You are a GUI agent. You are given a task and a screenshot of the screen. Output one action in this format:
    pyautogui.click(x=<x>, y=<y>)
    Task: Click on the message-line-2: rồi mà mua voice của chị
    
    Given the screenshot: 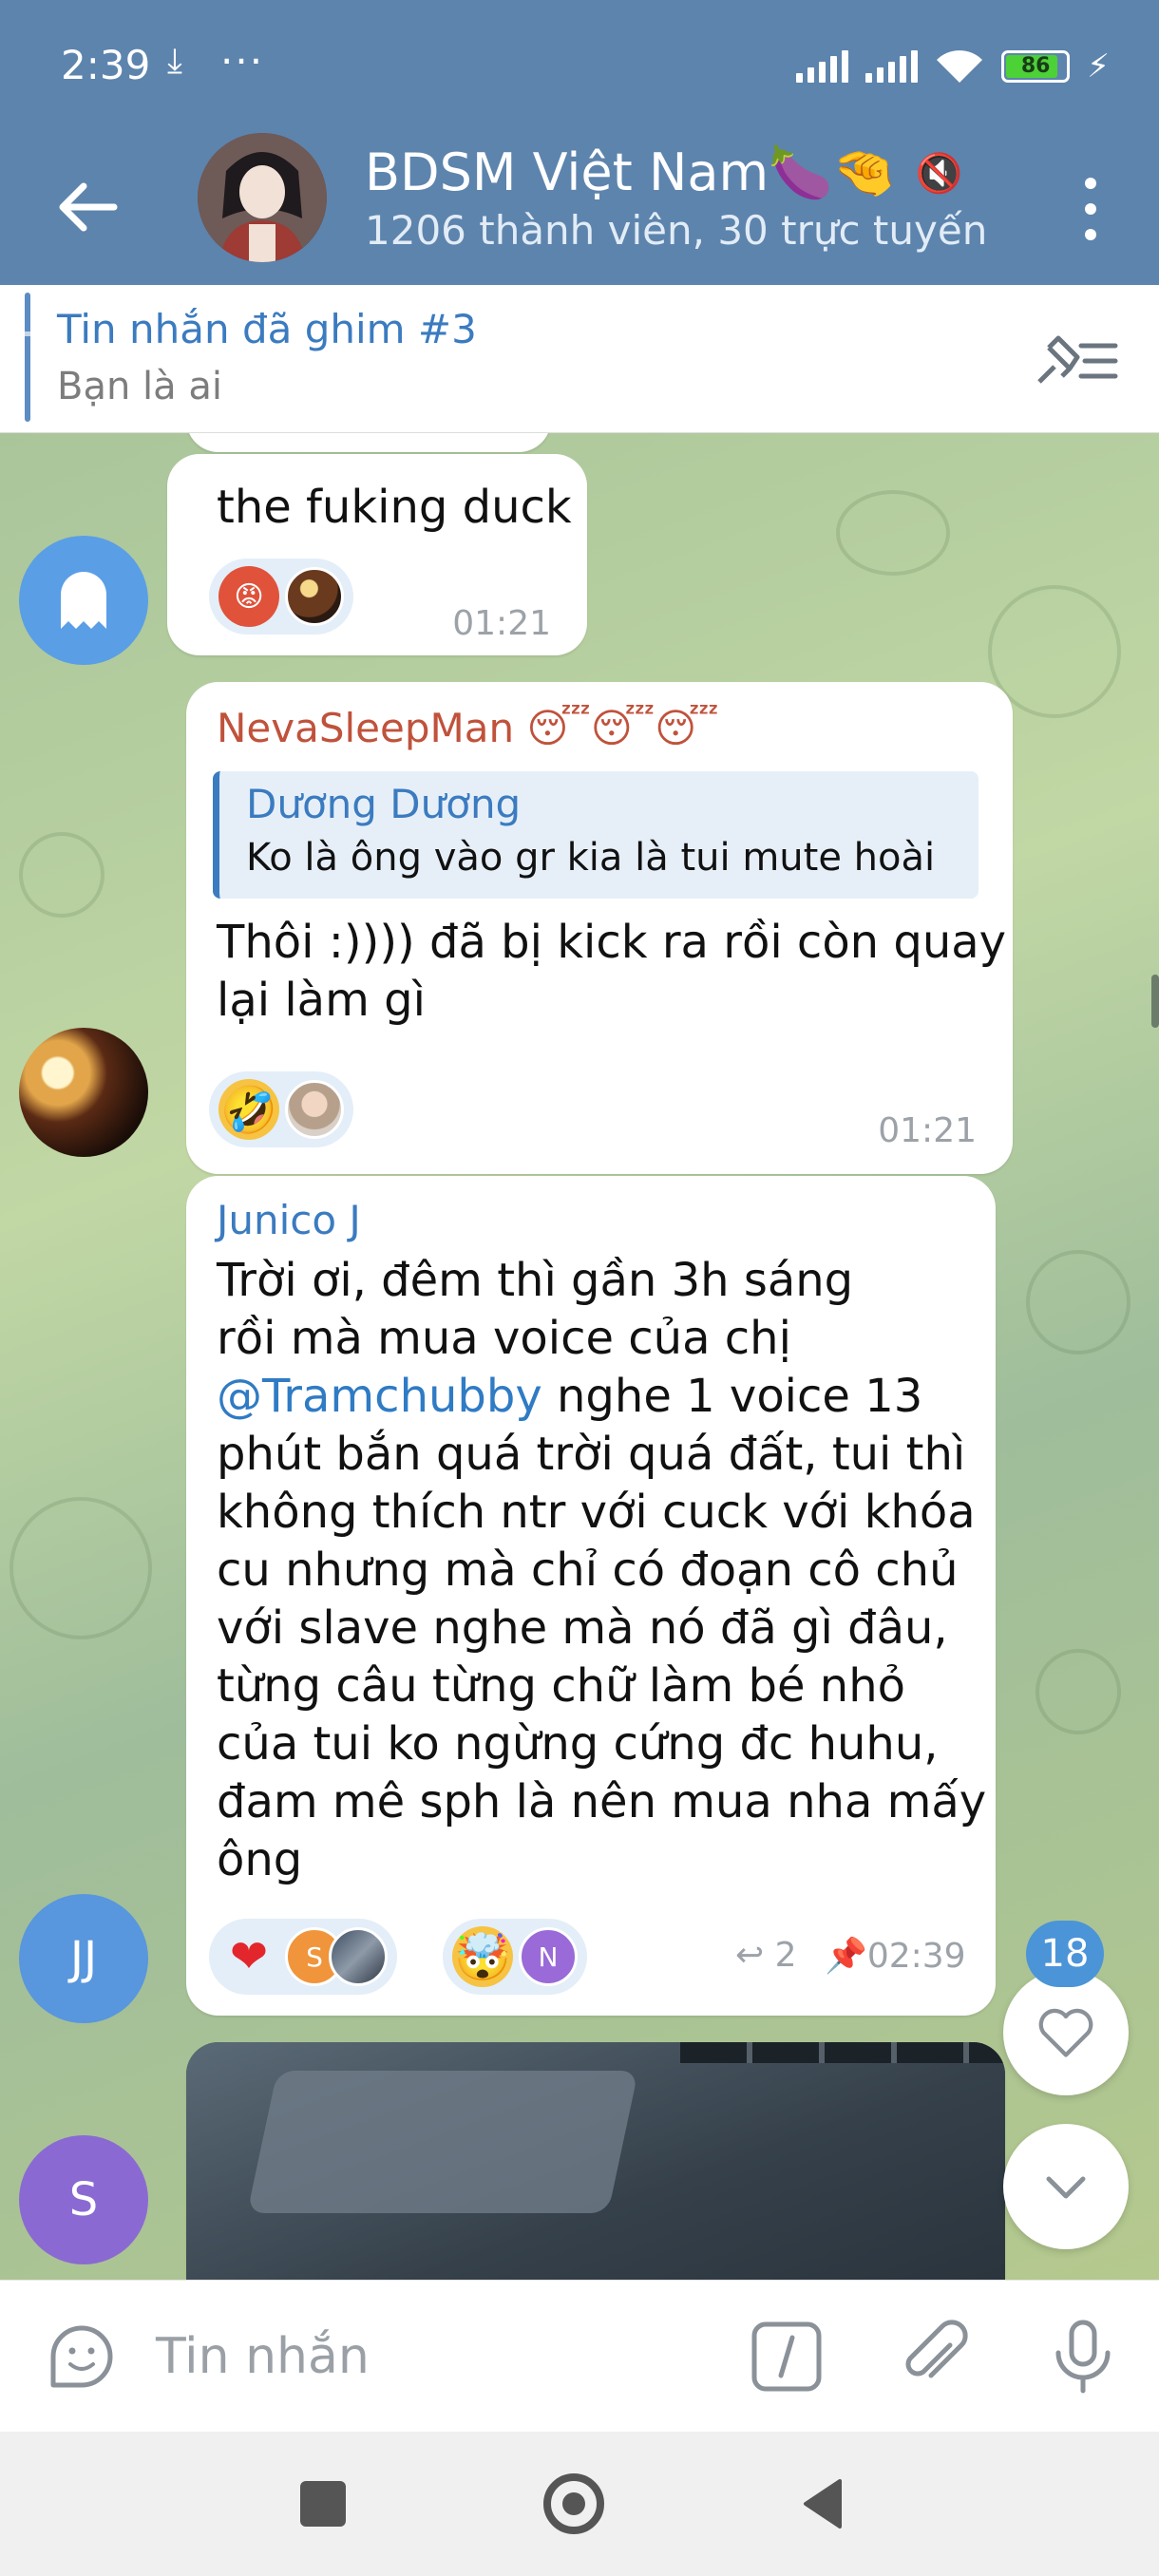 What is the action you would take?
    pyautogui.click(x=504, y=1338)
    